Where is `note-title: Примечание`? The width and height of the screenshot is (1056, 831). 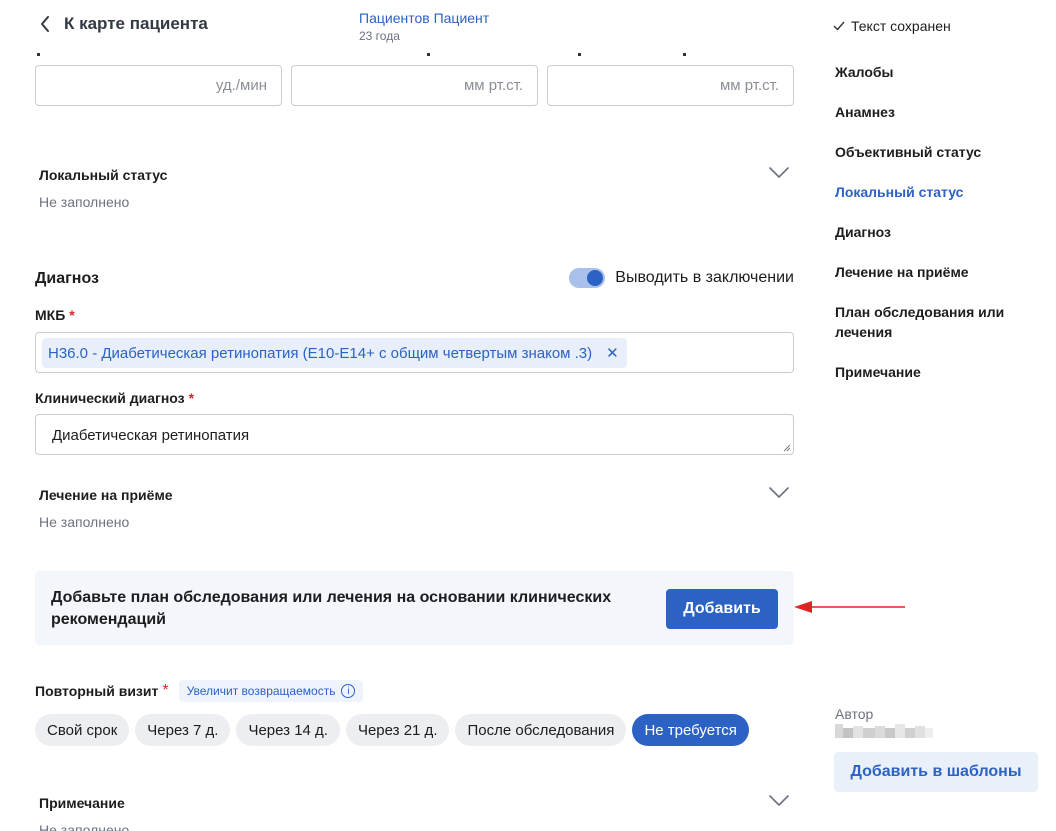
note-title: Примечание is located at coordinates (82, 803).